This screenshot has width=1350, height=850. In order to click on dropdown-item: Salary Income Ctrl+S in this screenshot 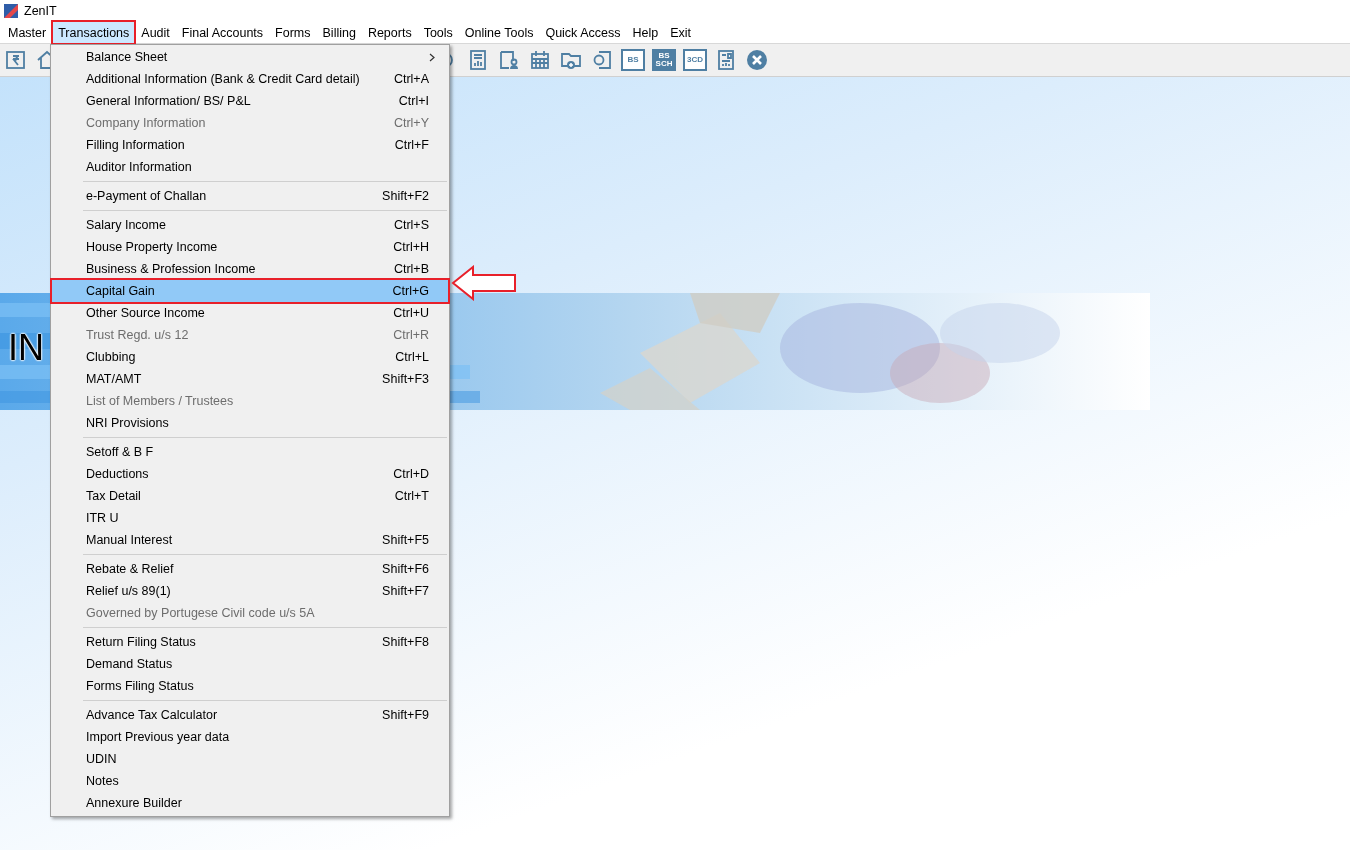, I will do `click(250, 225)`.